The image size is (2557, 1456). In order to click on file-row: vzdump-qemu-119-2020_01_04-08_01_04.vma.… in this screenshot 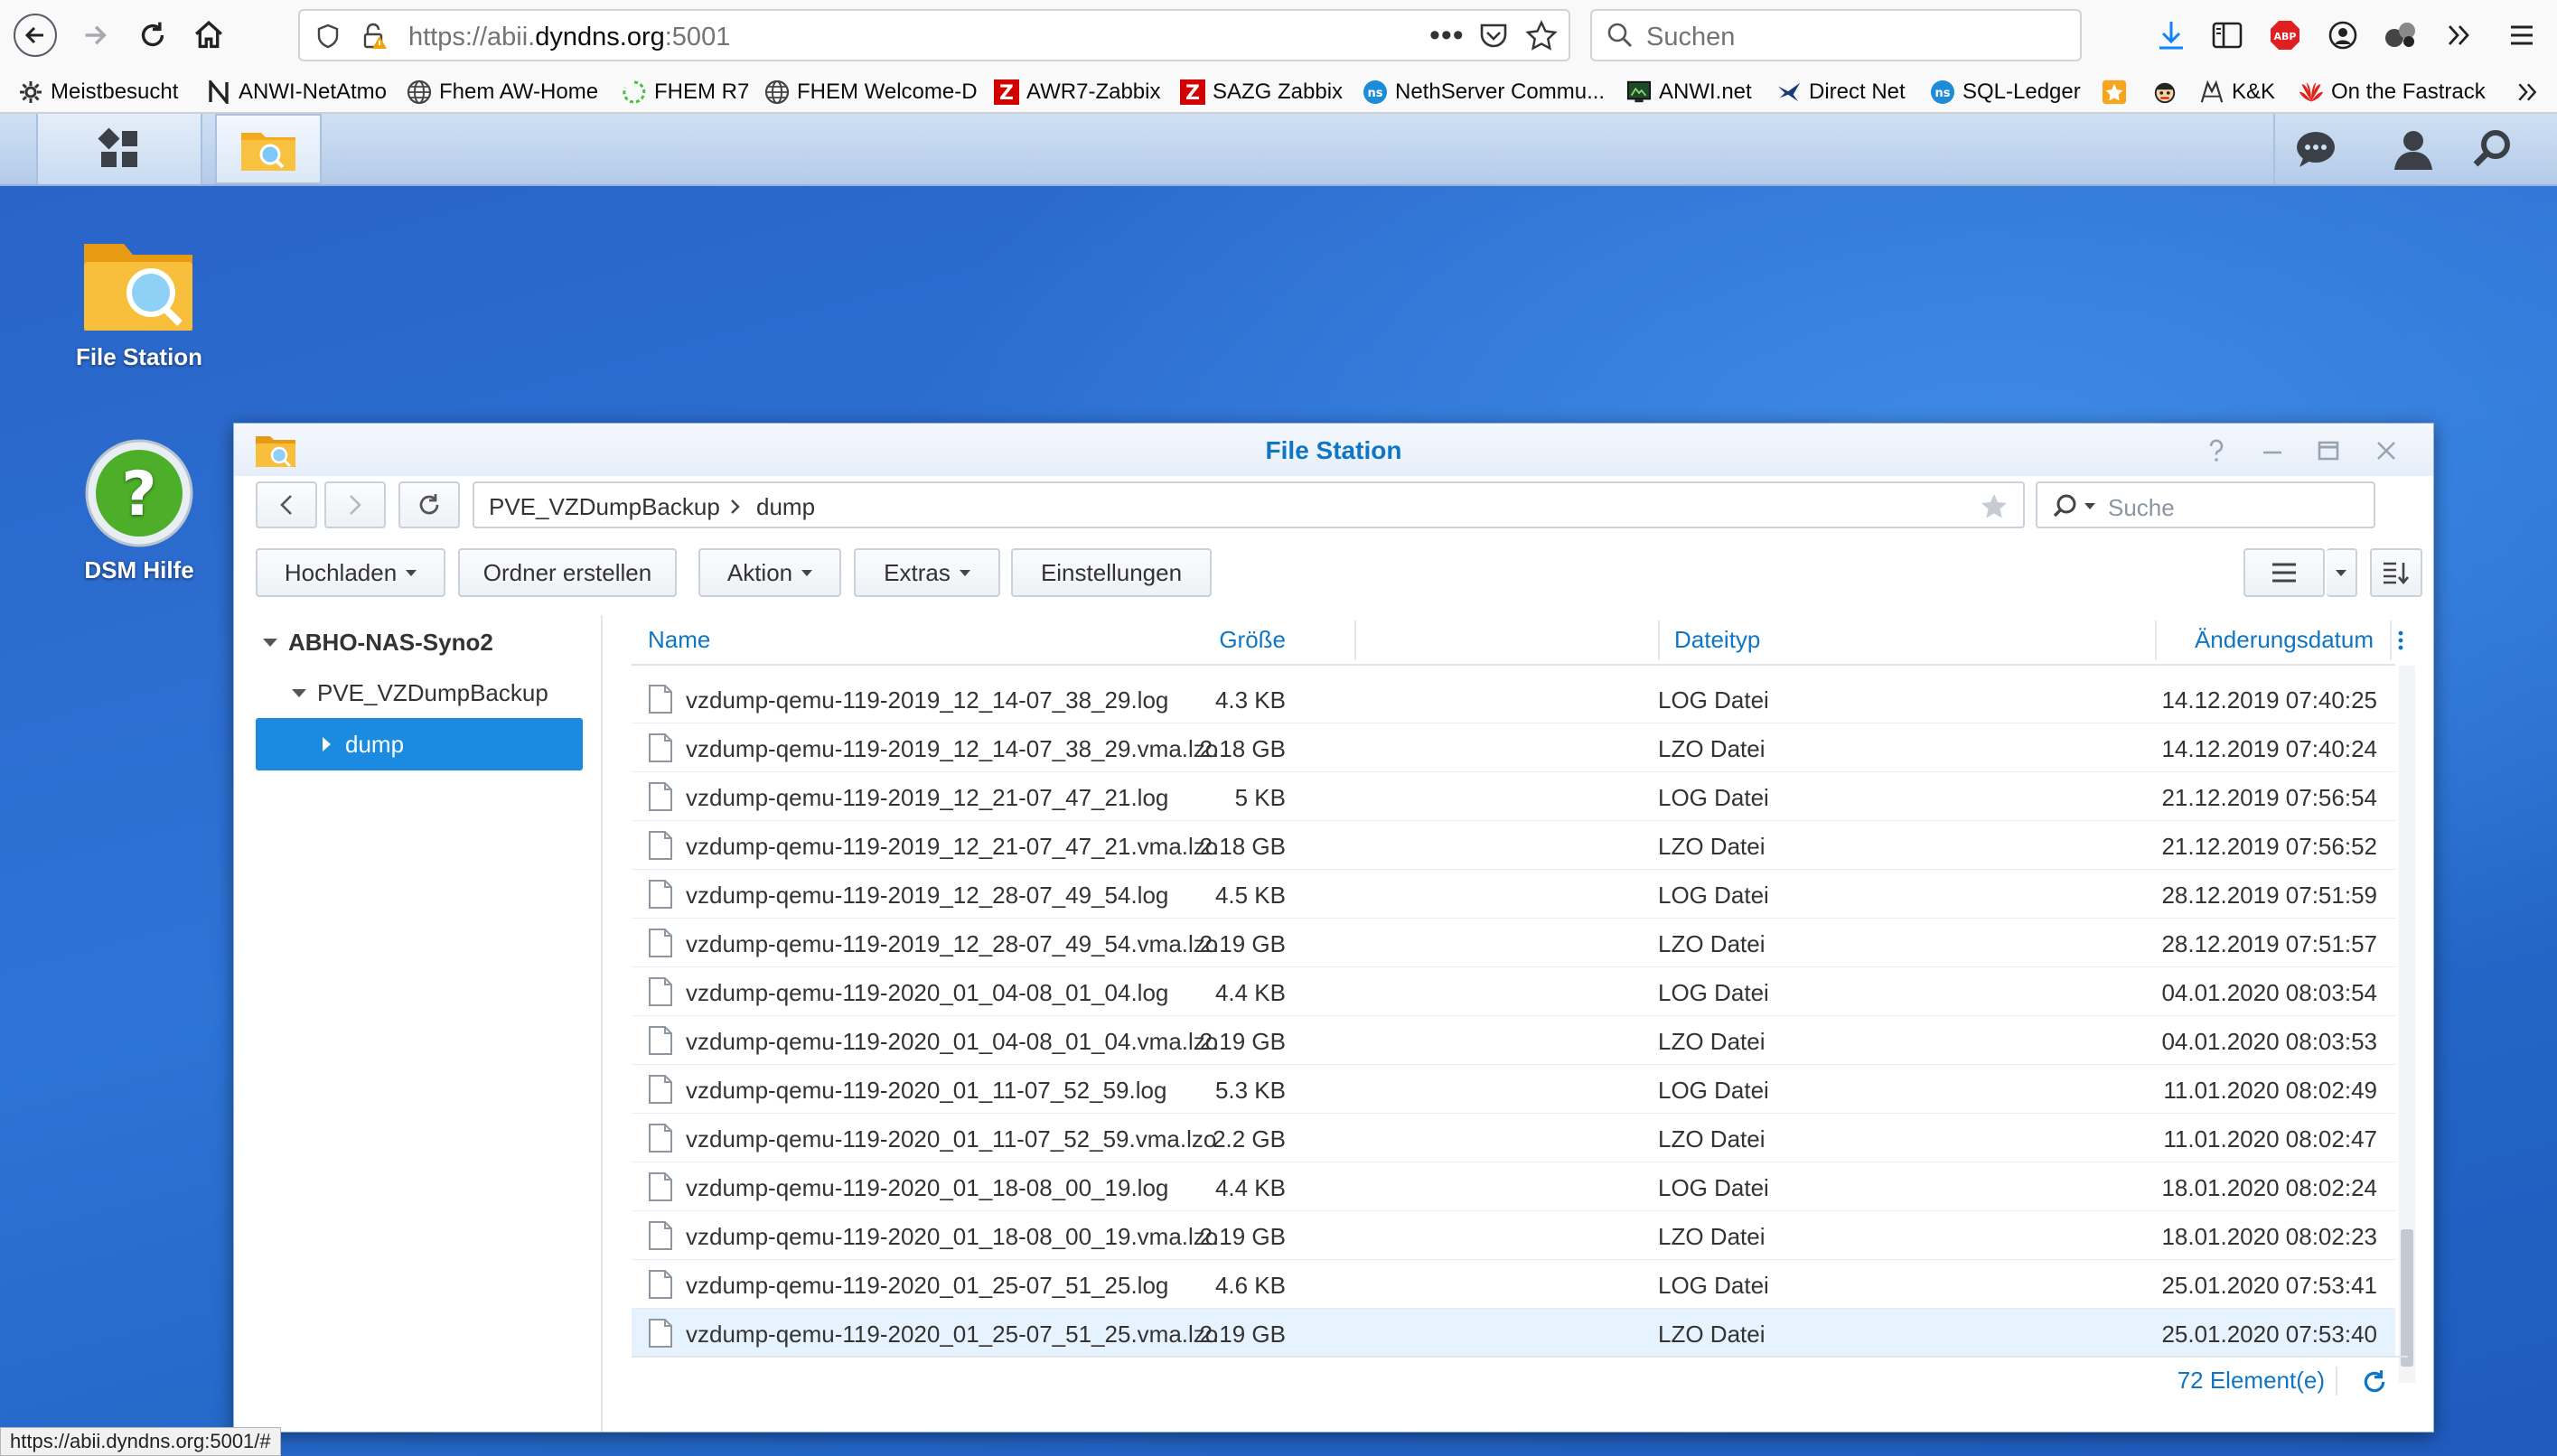, I will do `click(1513, 1040)`.